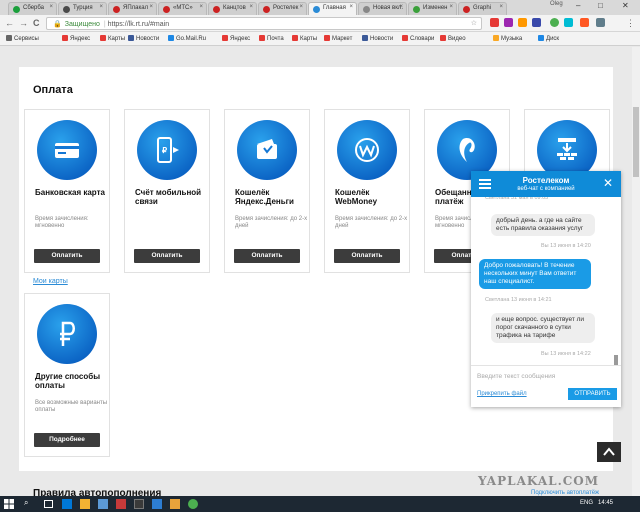  Describe the element at coordinates (432, 8) in the screenshot. I see `browser-tab: Изменен ×` at that location.